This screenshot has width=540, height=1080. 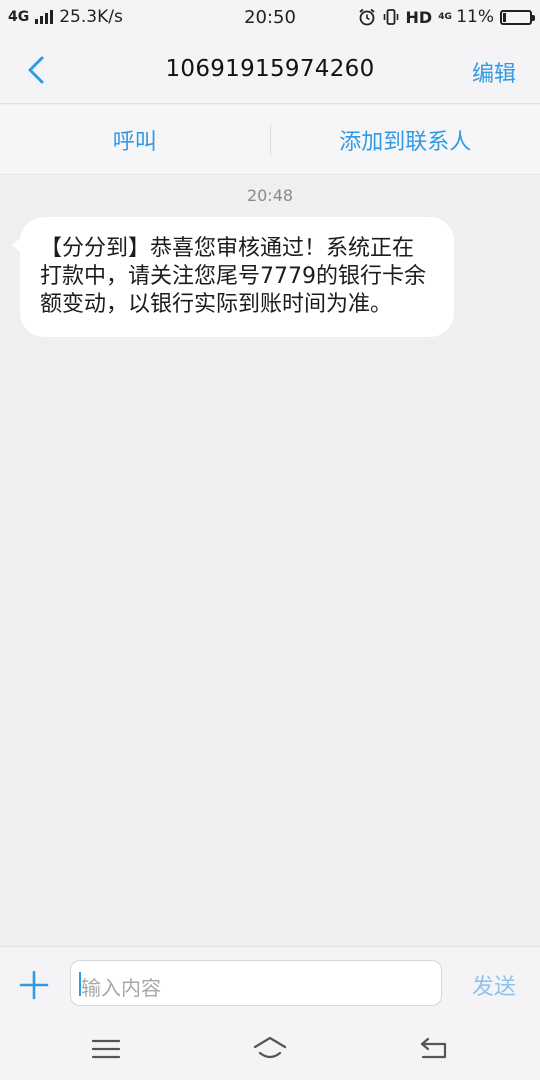 I want to click on system-nav-bar, so click(x=270, y=1050).